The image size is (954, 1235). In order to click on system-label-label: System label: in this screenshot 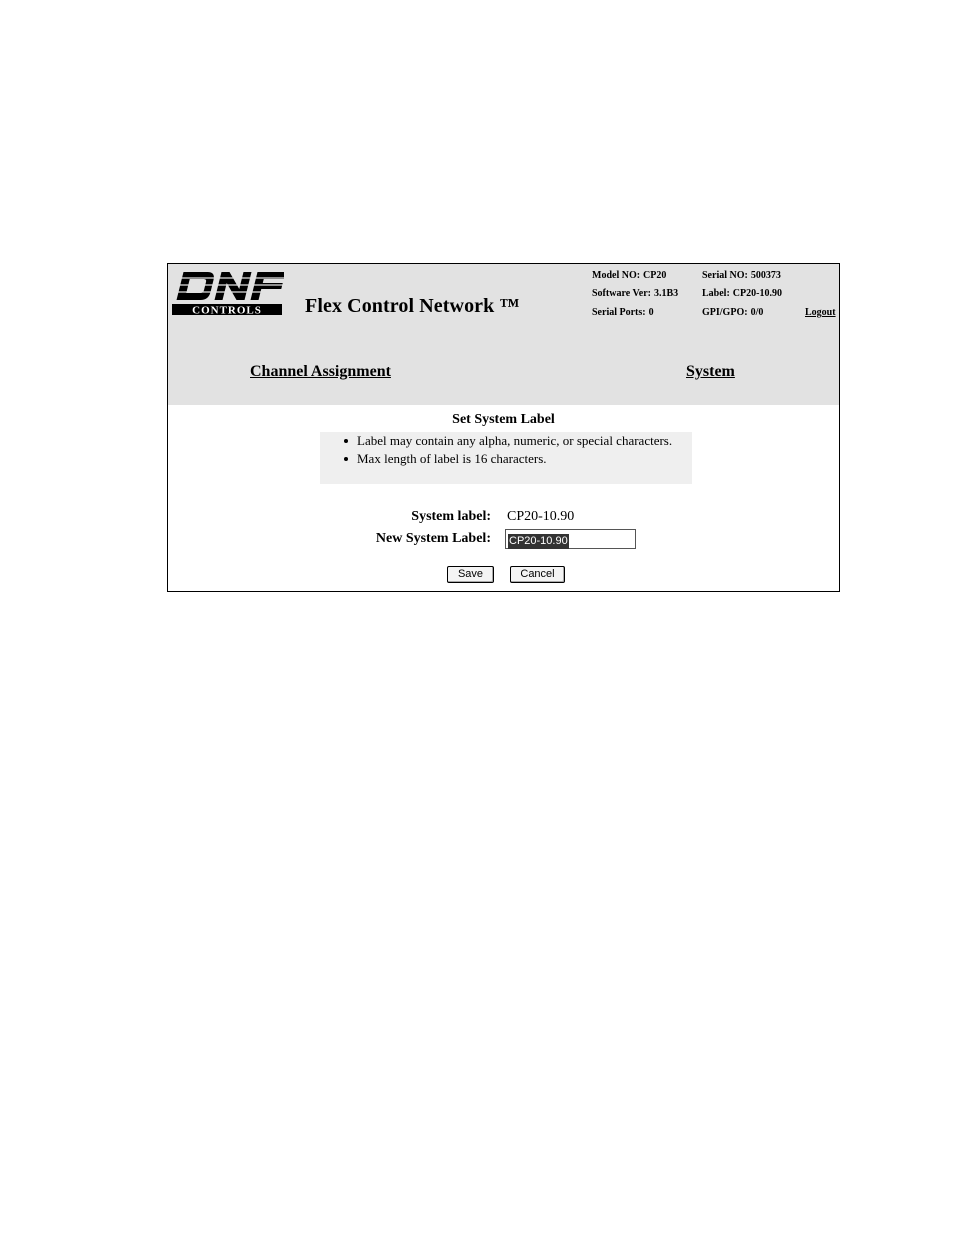, I will do `click(451, 516)`.